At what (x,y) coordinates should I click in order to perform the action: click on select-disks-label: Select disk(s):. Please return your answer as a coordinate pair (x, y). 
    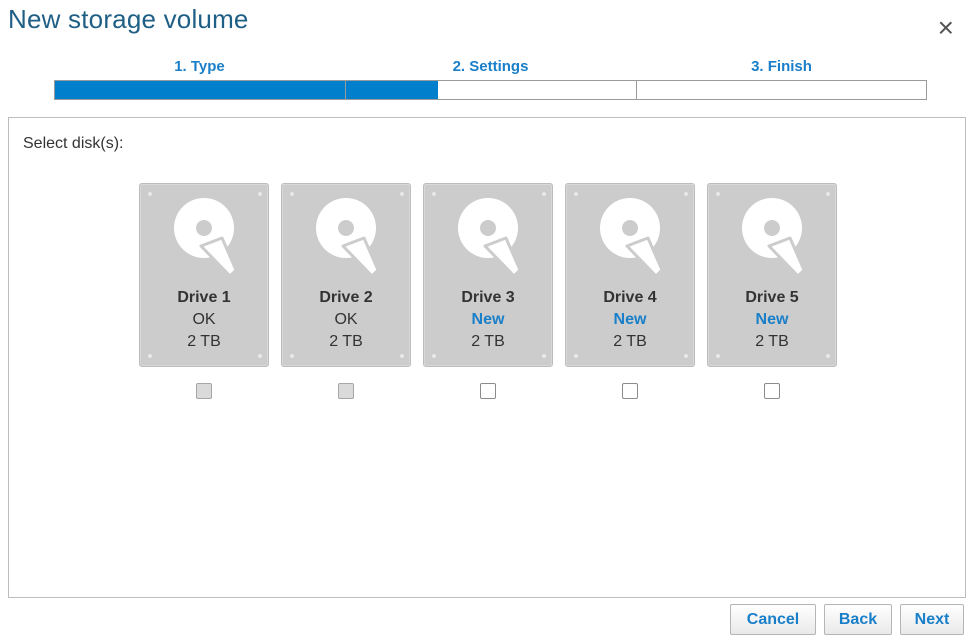
    Looking at the image, I should click on (73, 143).